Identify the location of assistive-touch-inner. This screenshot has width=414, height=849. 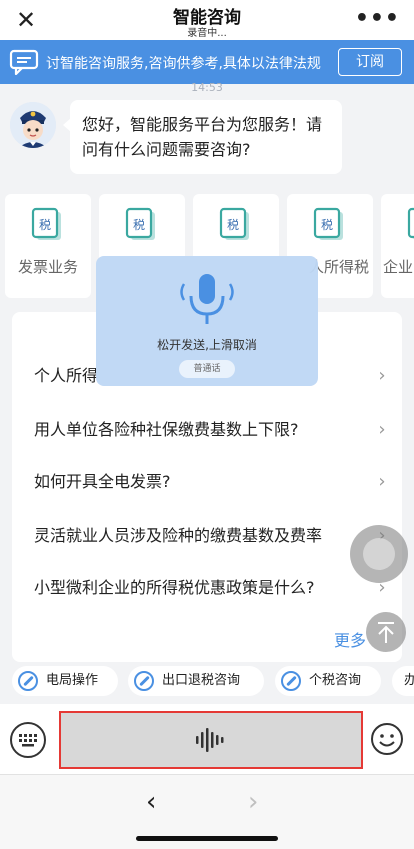
(379, 554).